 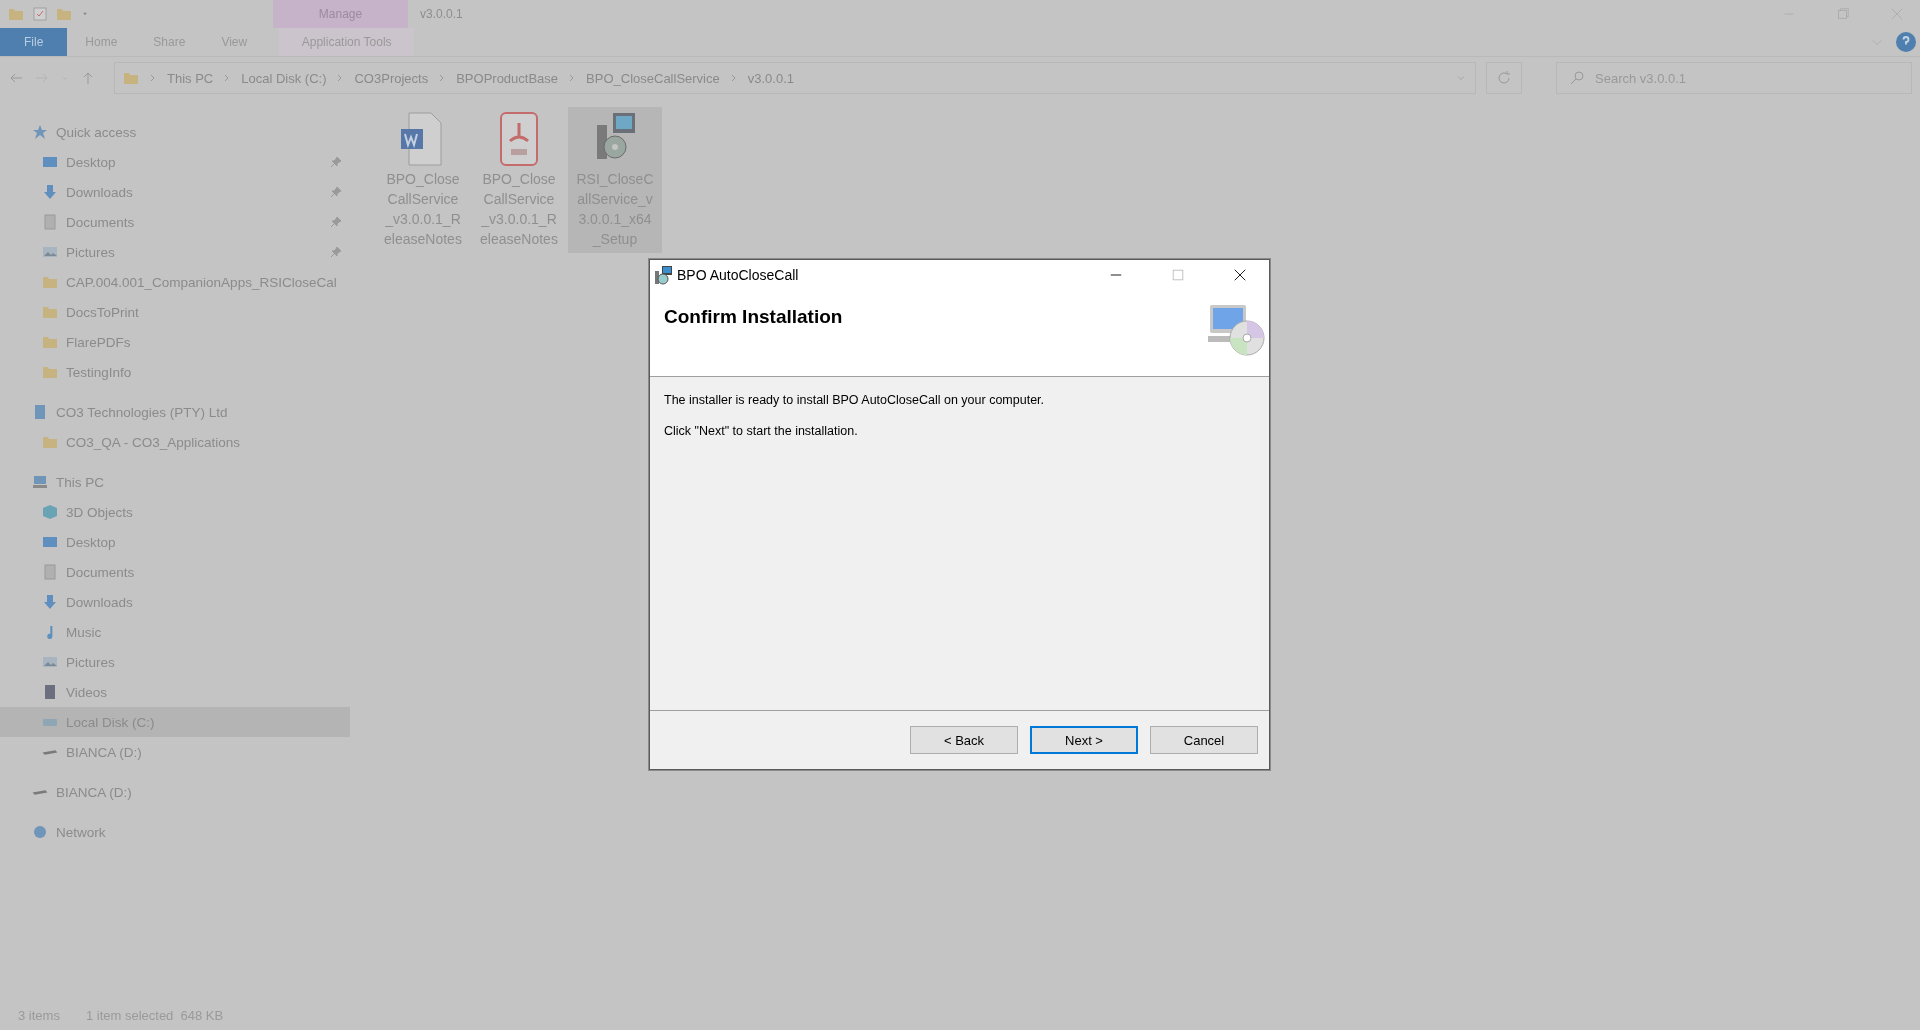 I want to click on restore-icon, so click(x=1843, y=14).